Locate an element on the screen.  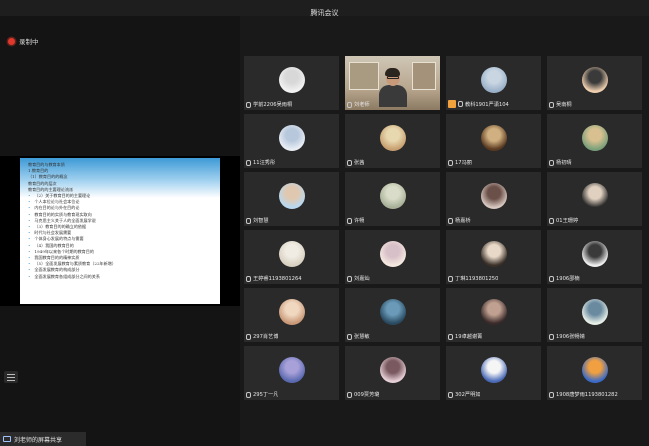
video-shelf2 is located at coordinates (424, 76).